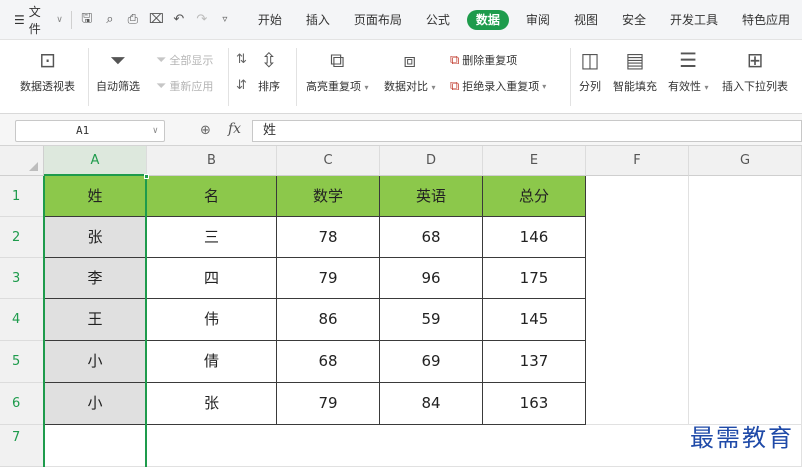 Image resolution: width=802 pixels, height=467 pixels. What do you see at coordinates (755, 71) in the screenshot?
I see `insert-dropdown-list-button: ⊞ 插入下拉列表` at bounding box center [755, 71].